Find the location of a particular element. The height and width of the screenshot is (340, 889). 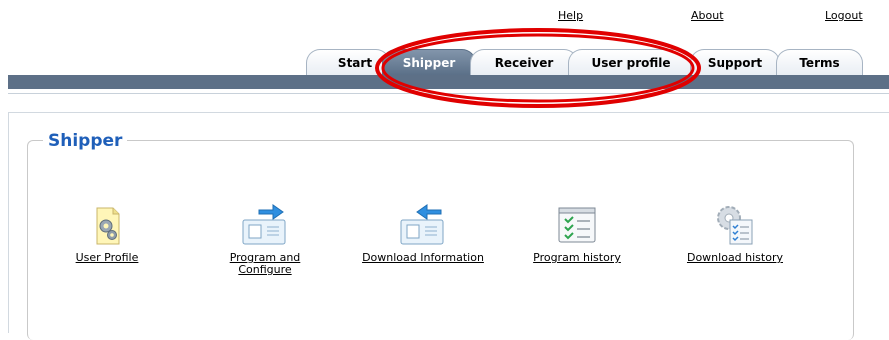

download-information-item: Download Information is located at coordinates (423, 233).